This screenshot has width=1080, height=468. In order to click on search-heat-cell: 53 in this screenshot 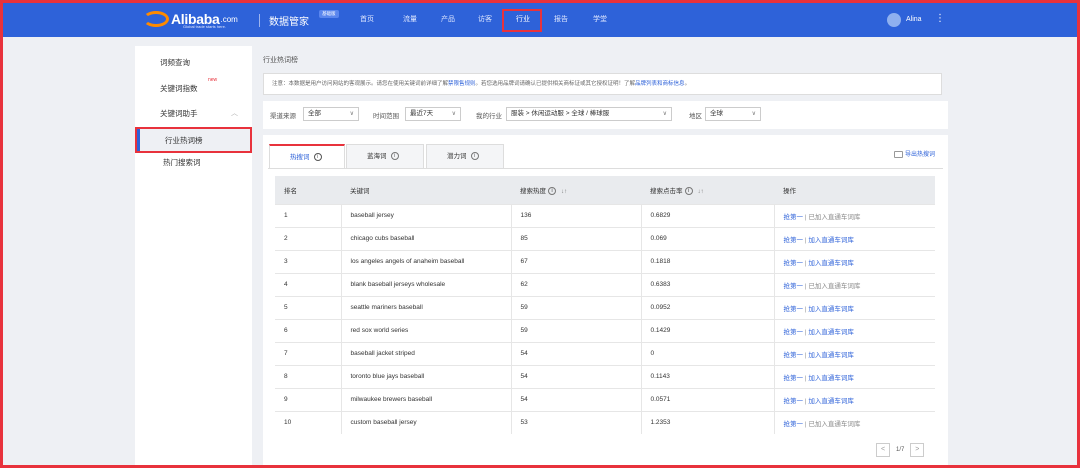, I will do `click(576, 422)`.